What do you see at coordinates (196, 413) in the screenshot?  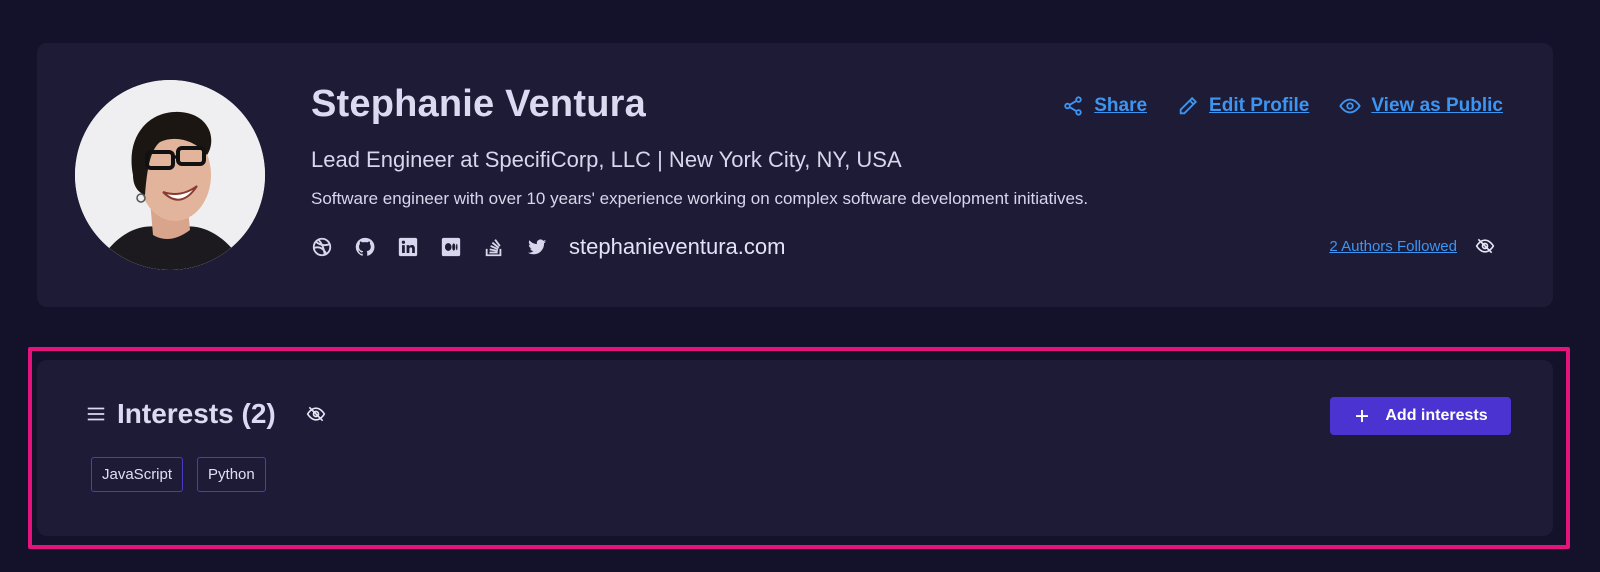 I see `interests-title: Interests (2)` at bounding box center [196, 413].